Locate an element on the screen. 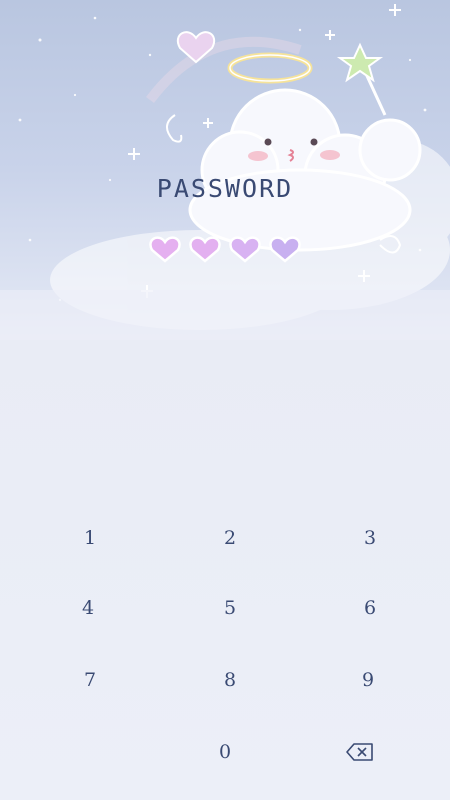 The width and height of the screenshot is (450, 800). key-9: 9 is located at coordinates (368, 680).